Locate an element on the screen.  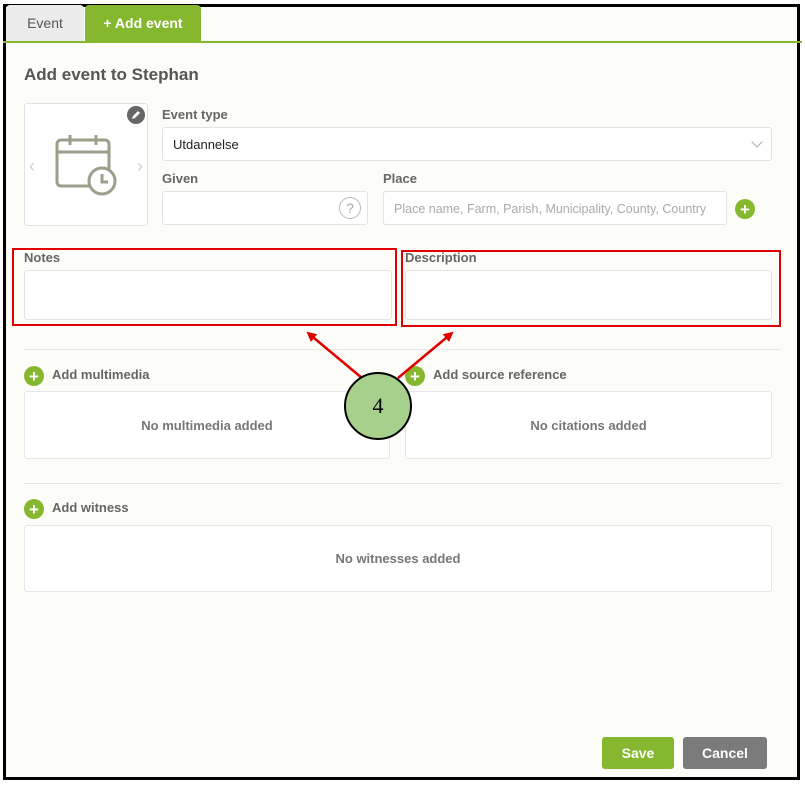
save-button: Save is located at coordinates (638, 753).